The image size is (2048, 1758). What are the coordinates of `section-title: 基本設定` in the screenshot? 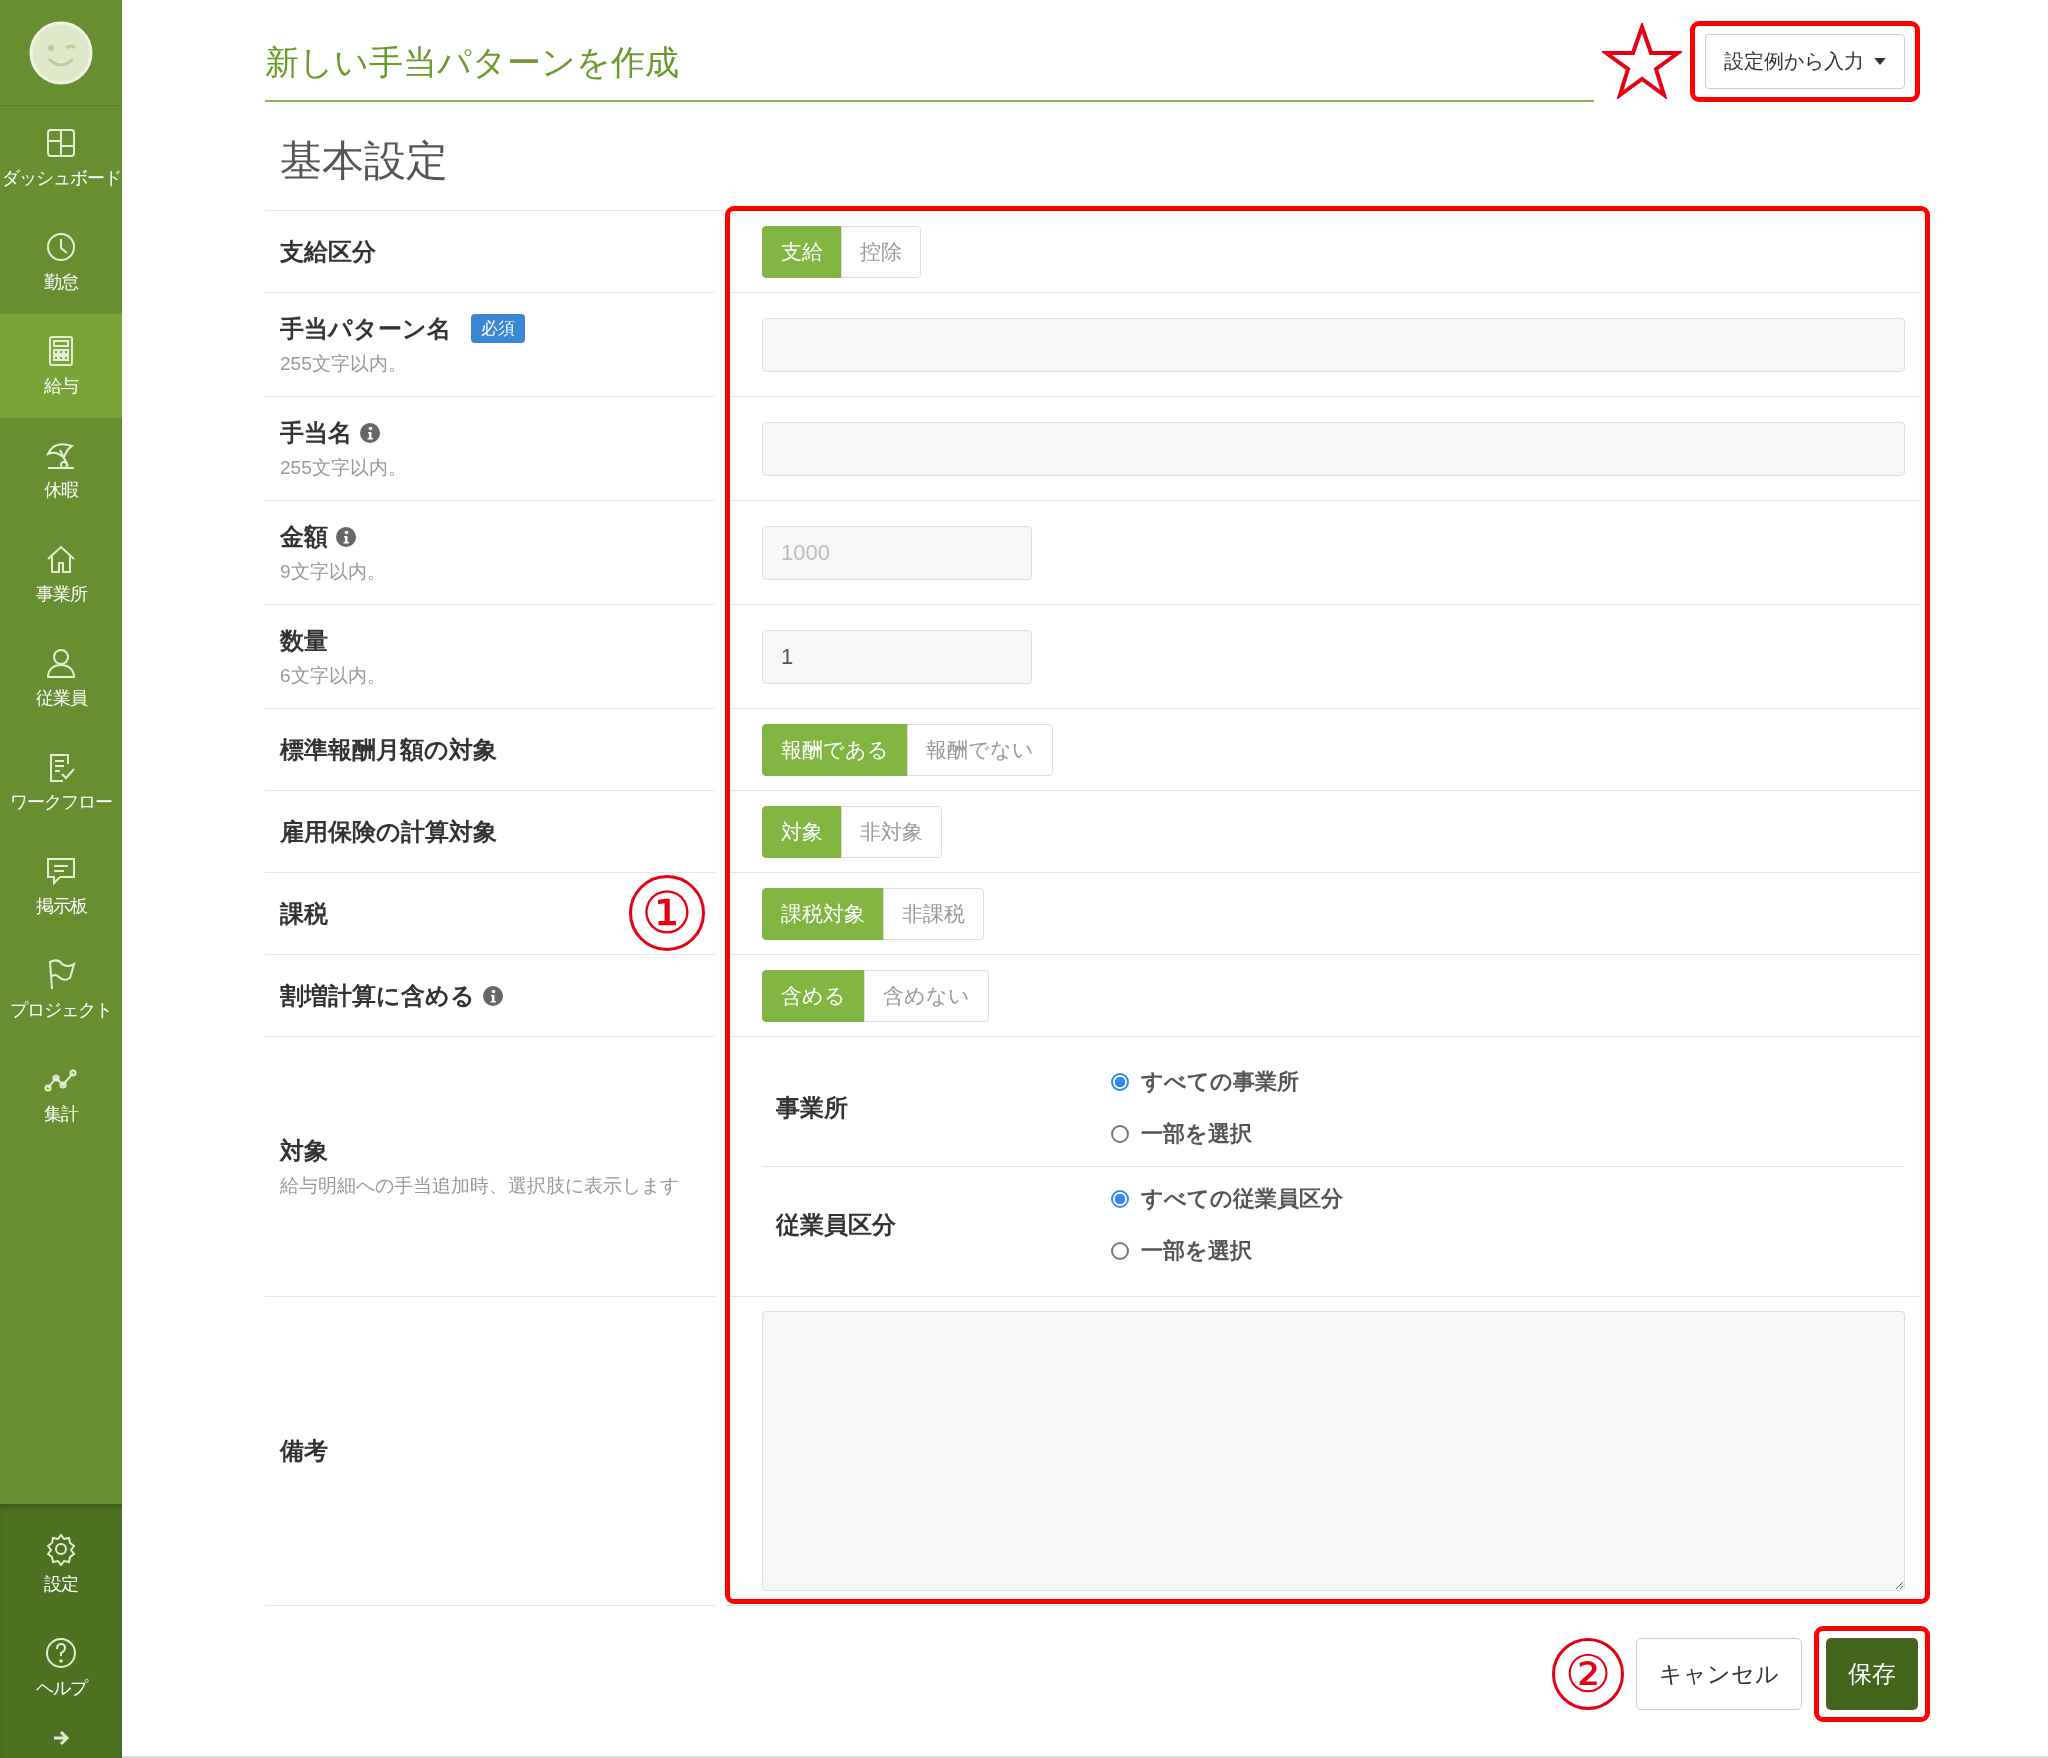 It's located at (364, 161).